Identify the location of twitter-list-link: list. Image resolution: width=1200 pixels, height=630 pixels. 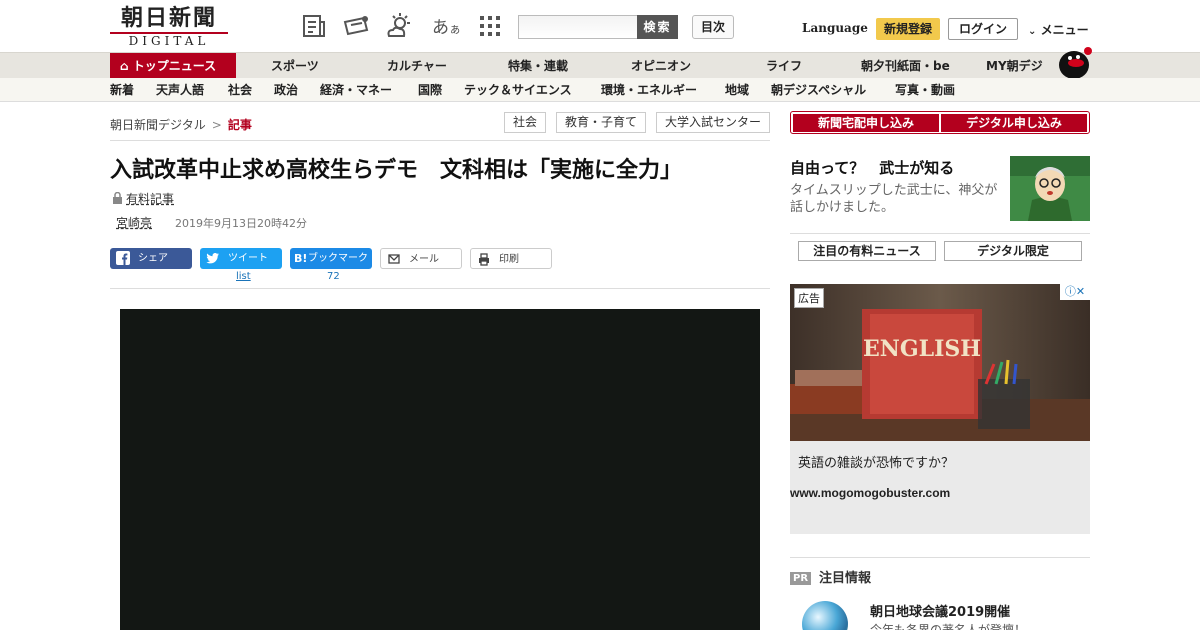
(243, 276).